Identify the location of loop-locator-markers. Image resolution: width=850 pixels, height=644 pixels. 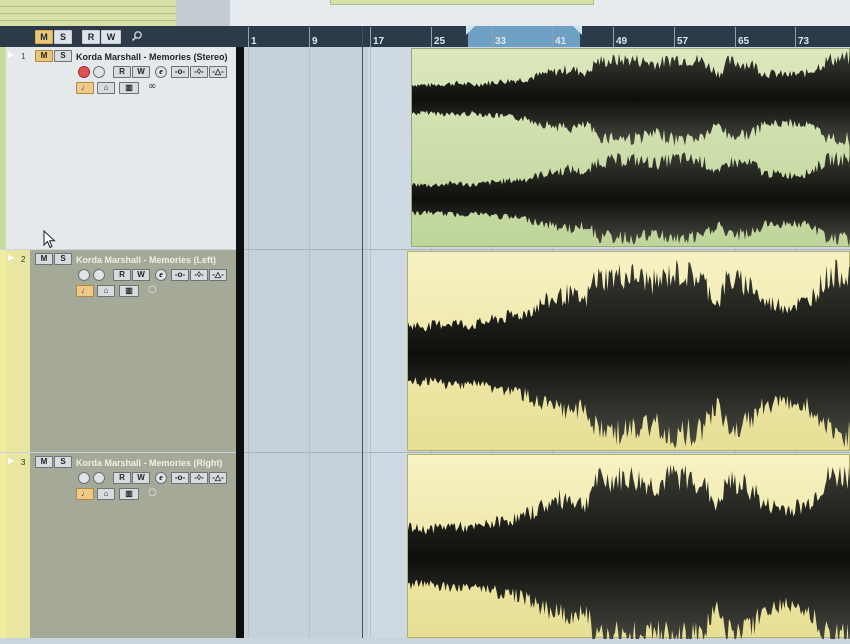
(524, 31).